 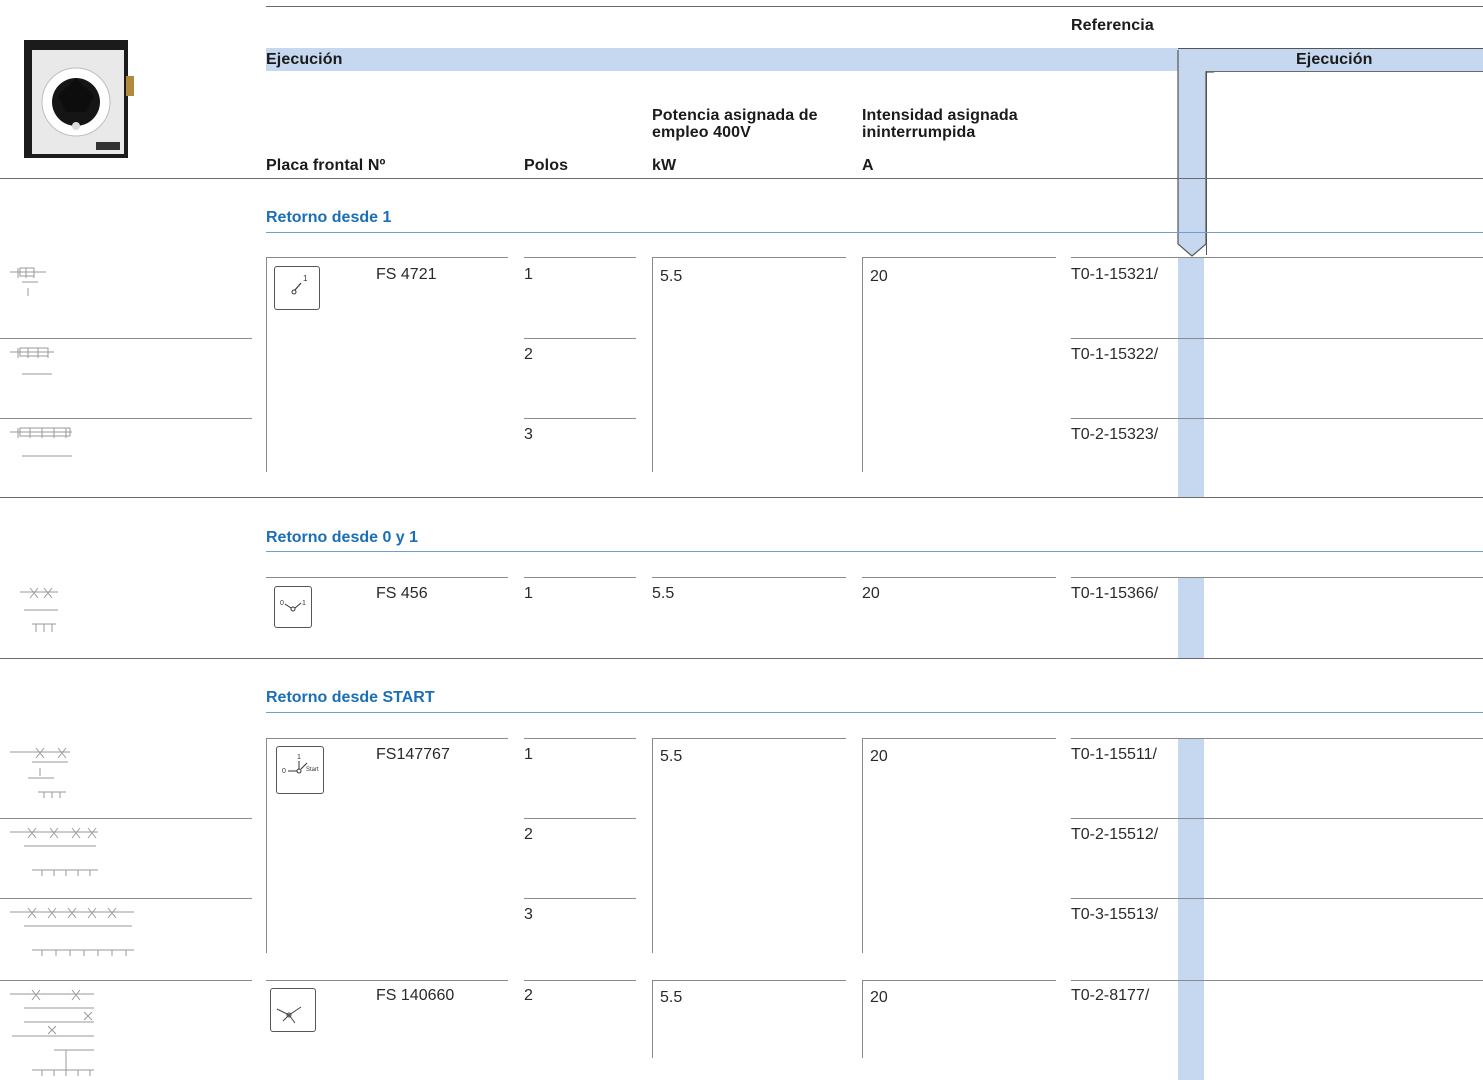 What do you see at coordinates (1115, 434) in the screenshot?
I see `reference-code: T0-2-15323/` at bounding box center [1115, 434].